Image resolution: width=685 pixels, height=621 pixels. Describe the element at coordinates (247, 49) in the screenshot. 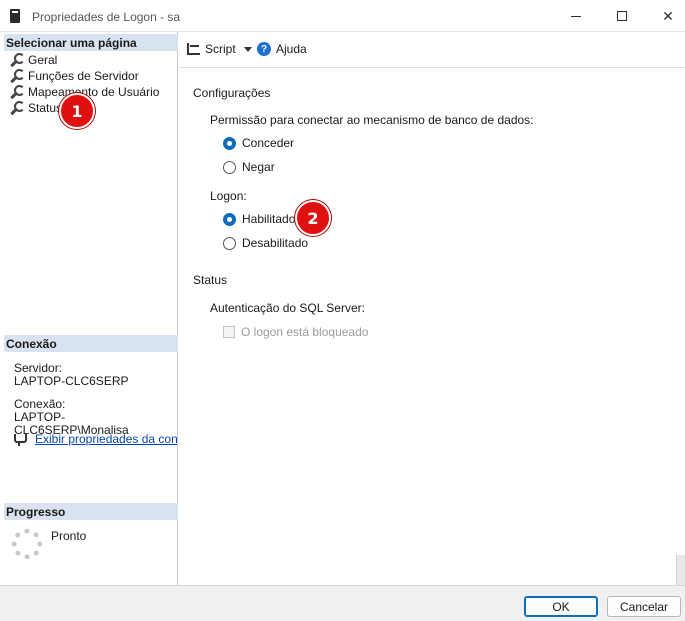

I see `chevron-down-icon` at that location.